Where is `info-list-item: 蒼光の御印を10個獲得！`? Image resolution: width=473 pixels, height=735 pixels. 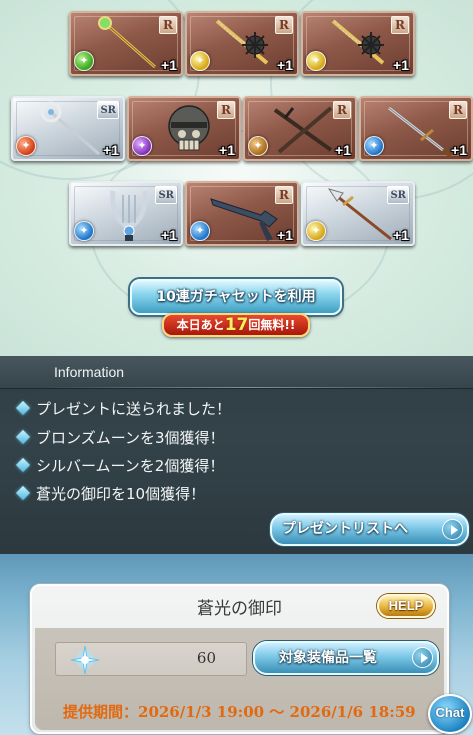
info-list-item: 蒼光の御印を10個獲得！ is located at coordinates (110, 494).